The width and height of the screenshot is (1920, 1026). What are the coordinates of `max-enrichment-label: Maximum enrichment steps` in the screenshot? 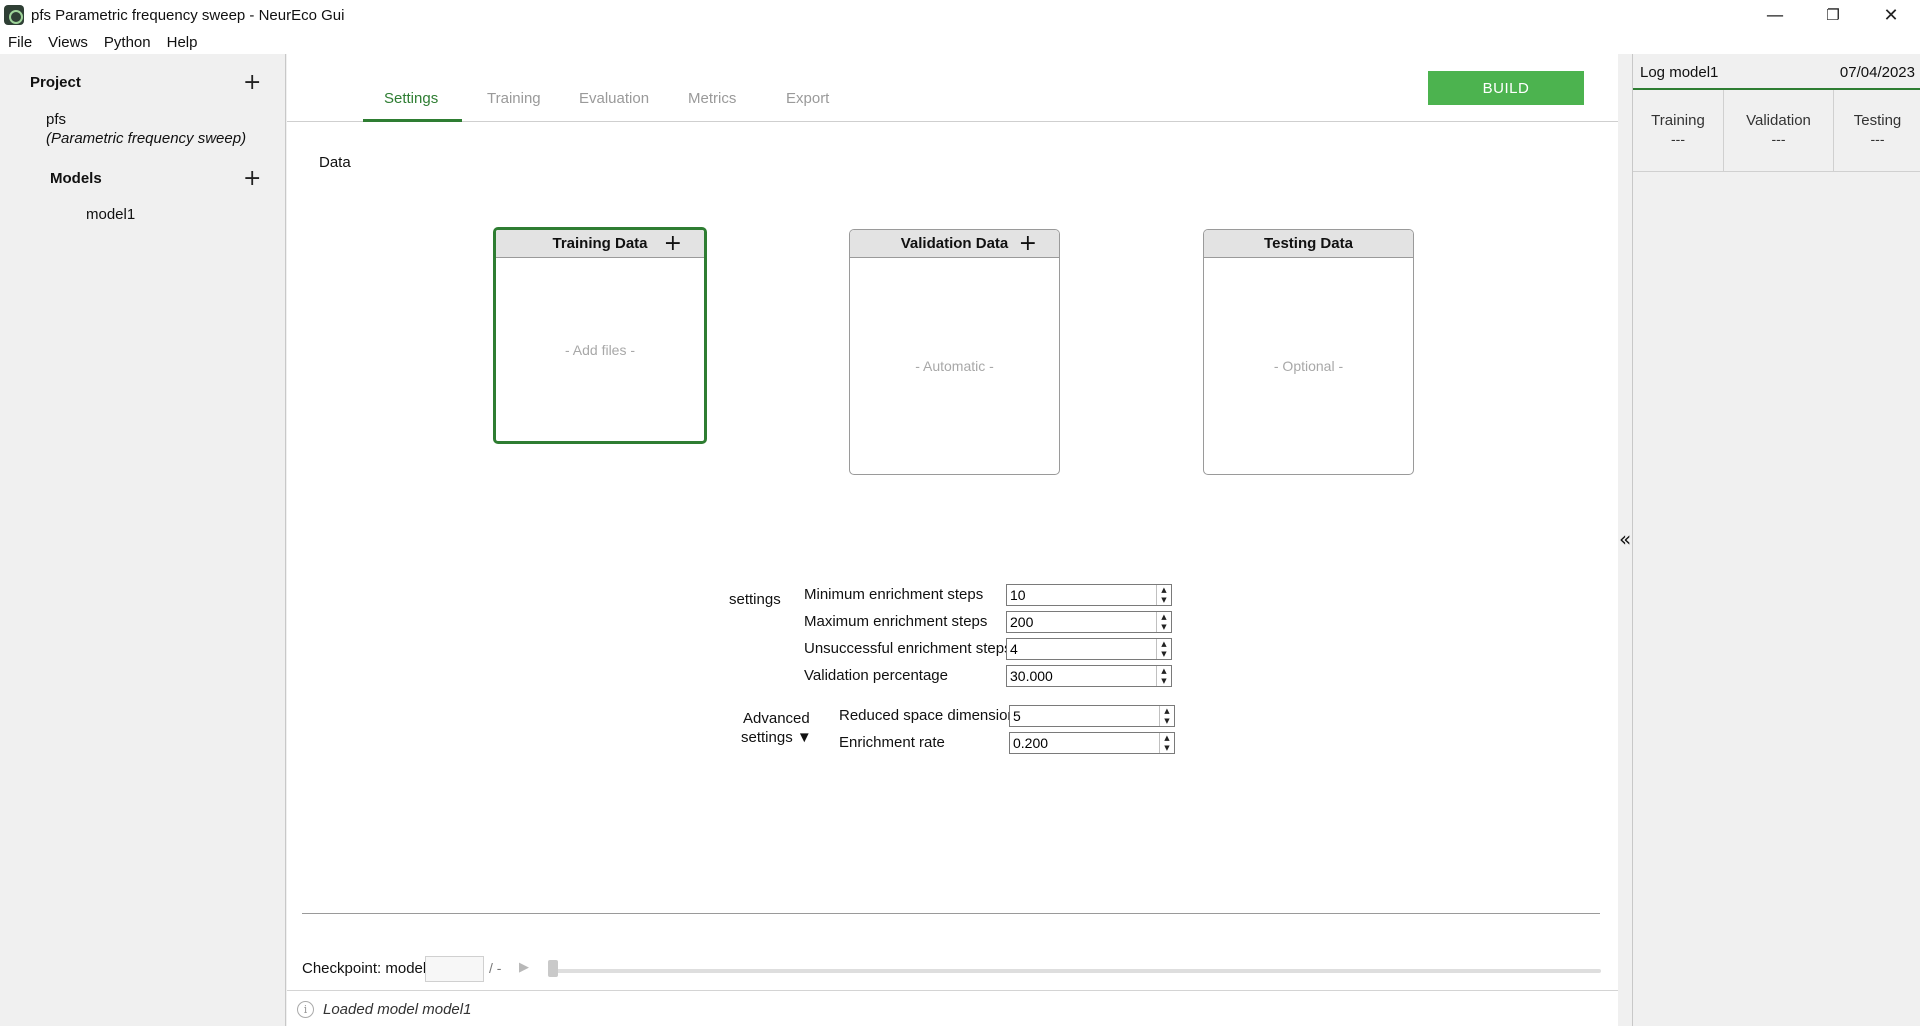 It's located at (896, 621).